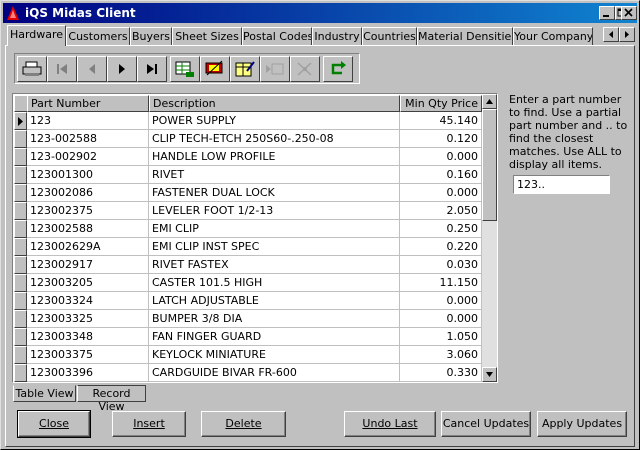  What do you see at coordinates (274, 121) in the screenshot?
I see `cell-description: POWER SUPPLY` at bounding box center [274, 121].